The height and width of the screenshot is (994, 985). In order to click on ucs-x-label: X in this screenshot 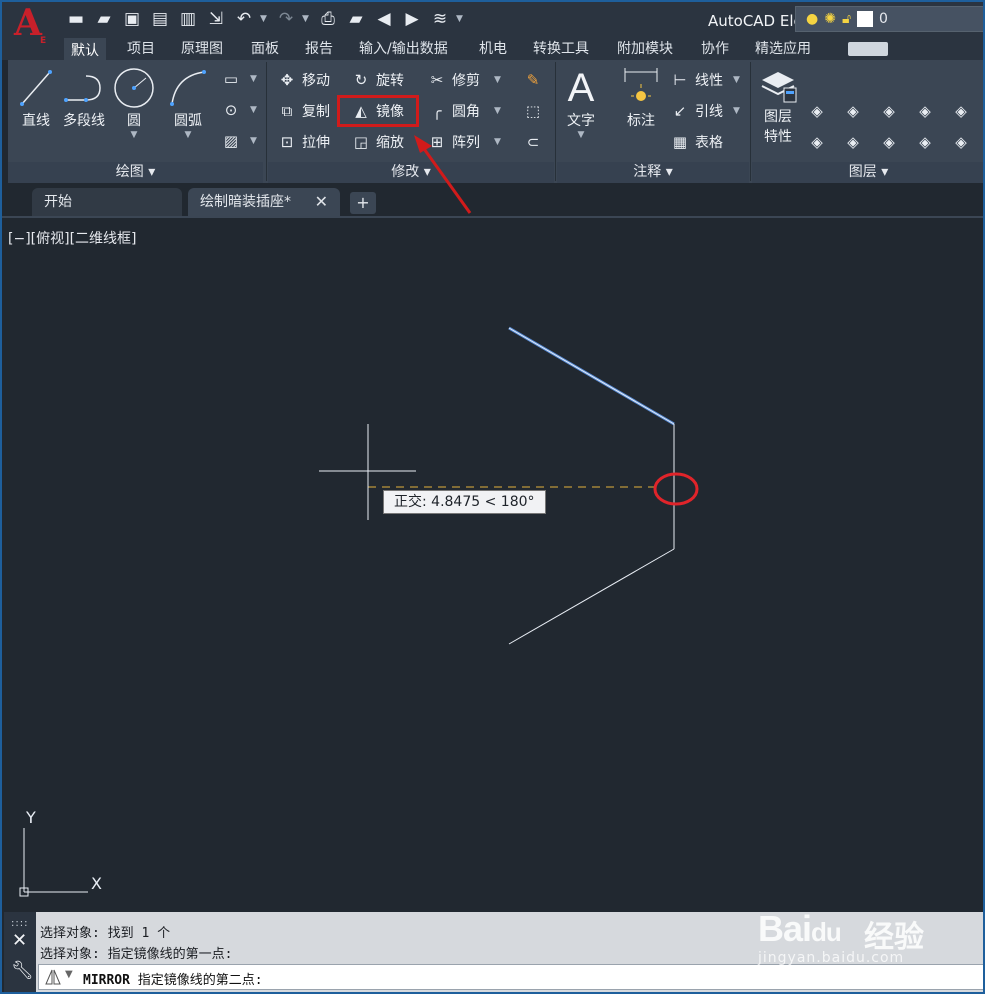, I will do `click(96, 883)`.